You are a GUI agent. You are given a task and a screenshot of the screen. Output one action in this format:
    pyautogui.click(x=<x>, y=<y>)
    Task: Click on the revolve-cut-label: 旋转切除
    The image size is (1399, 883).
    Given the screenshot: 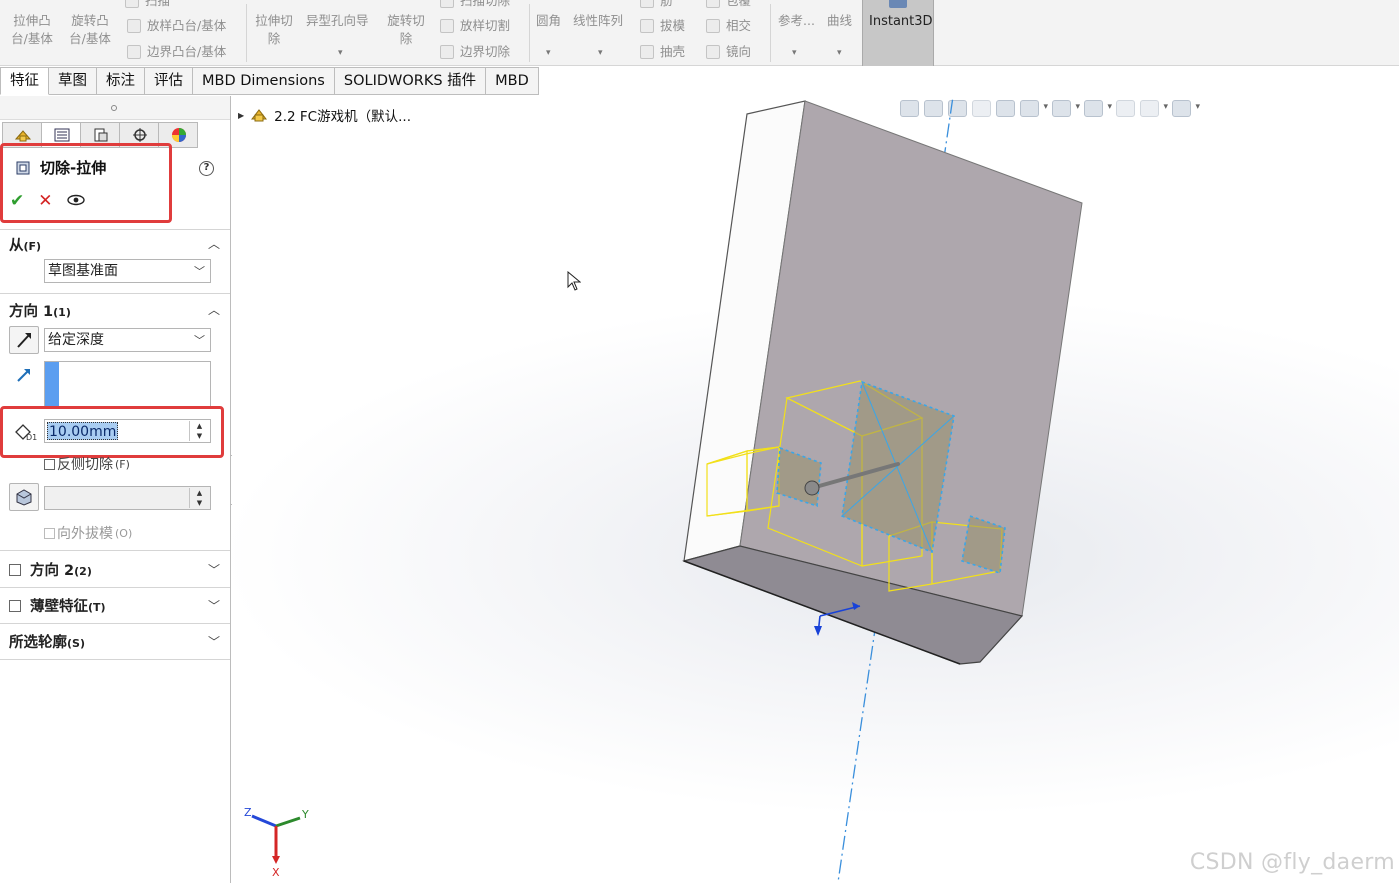 What is the action you would take?
    pyautogui.click(x=406, y=29)
    